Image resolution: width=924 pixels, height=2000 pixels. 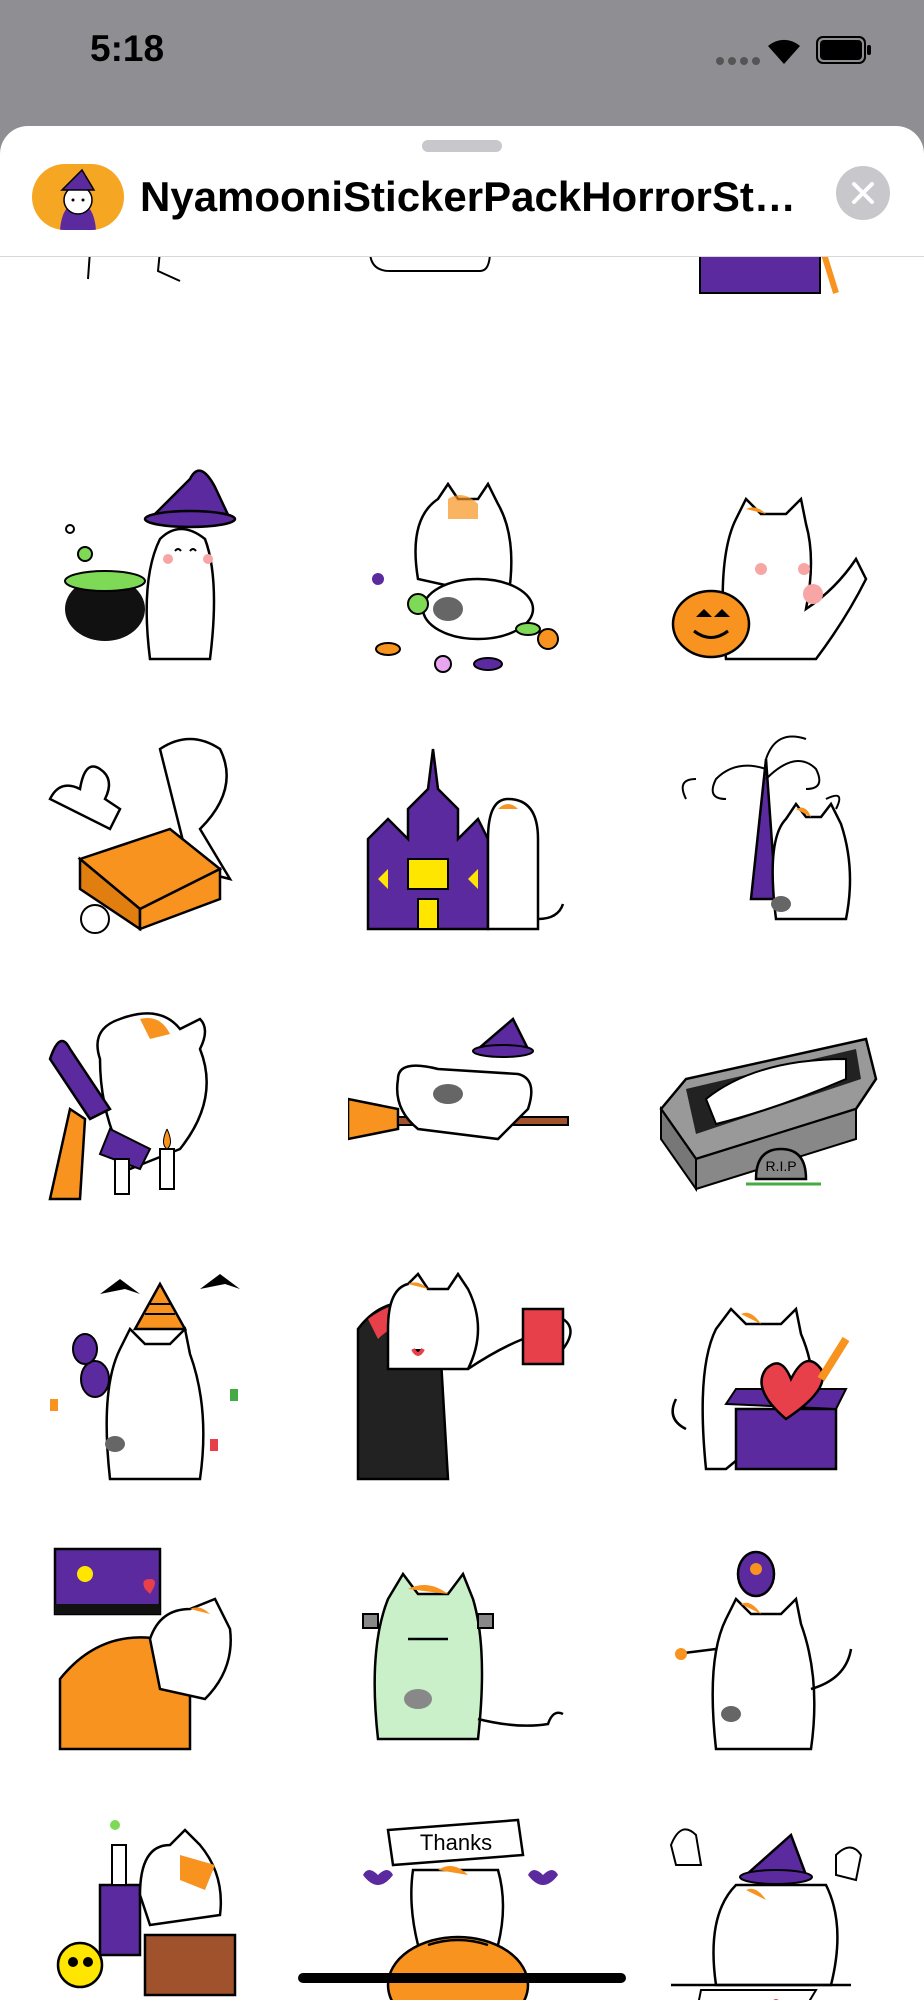 What do you see at coordinates (771, 574) in the screenshot?
I see `sticker-cat-jack-o-lantern` at bounding box center [771, 574].